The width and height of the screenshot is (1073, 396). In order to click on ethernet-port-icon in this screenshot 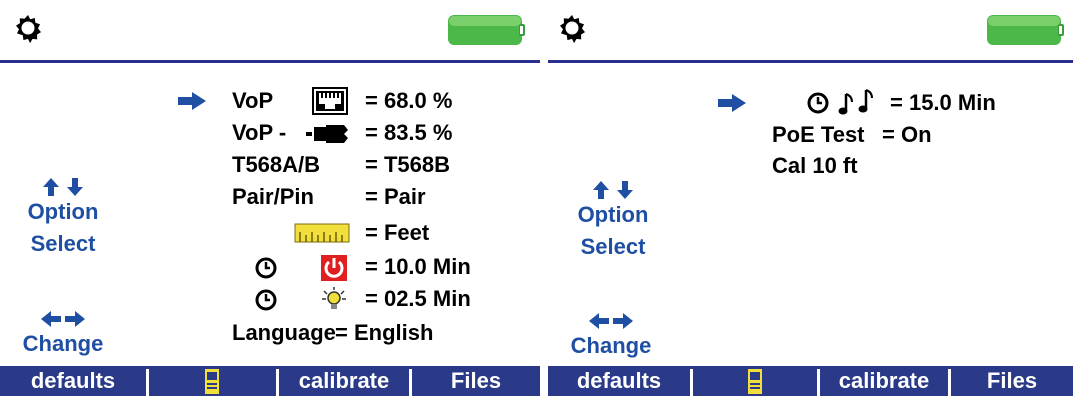, I will do `click(330, 101)`.